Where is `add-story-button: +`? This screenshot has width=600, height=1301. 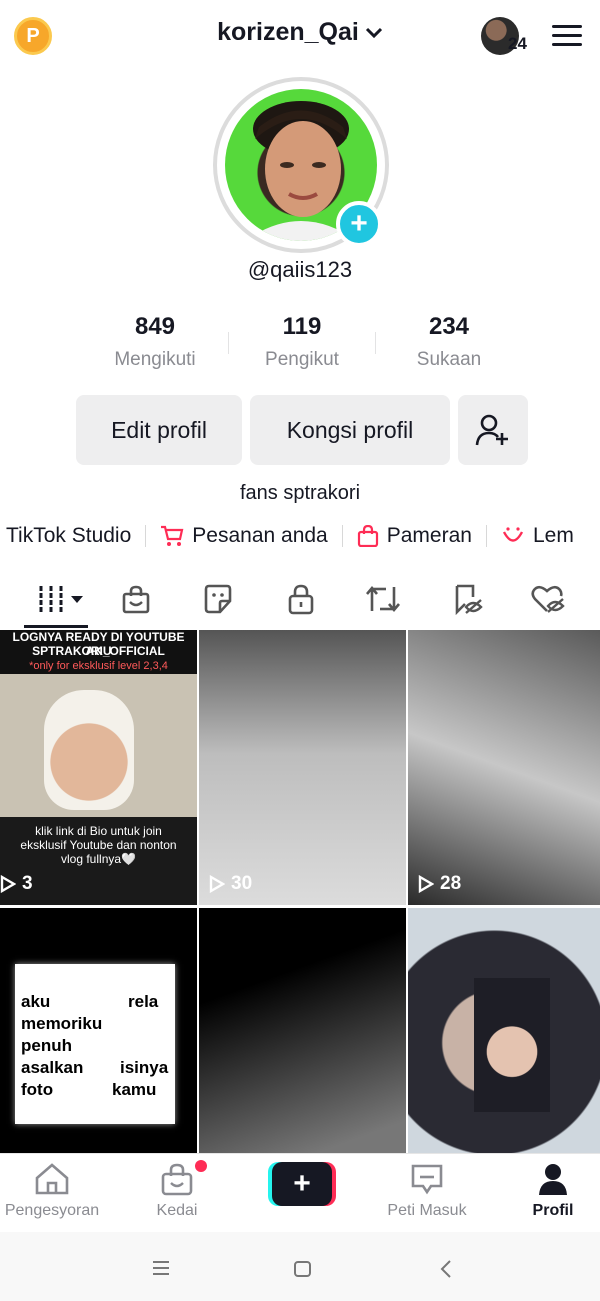 add-story-button: + is located at coordinates (359, 224).